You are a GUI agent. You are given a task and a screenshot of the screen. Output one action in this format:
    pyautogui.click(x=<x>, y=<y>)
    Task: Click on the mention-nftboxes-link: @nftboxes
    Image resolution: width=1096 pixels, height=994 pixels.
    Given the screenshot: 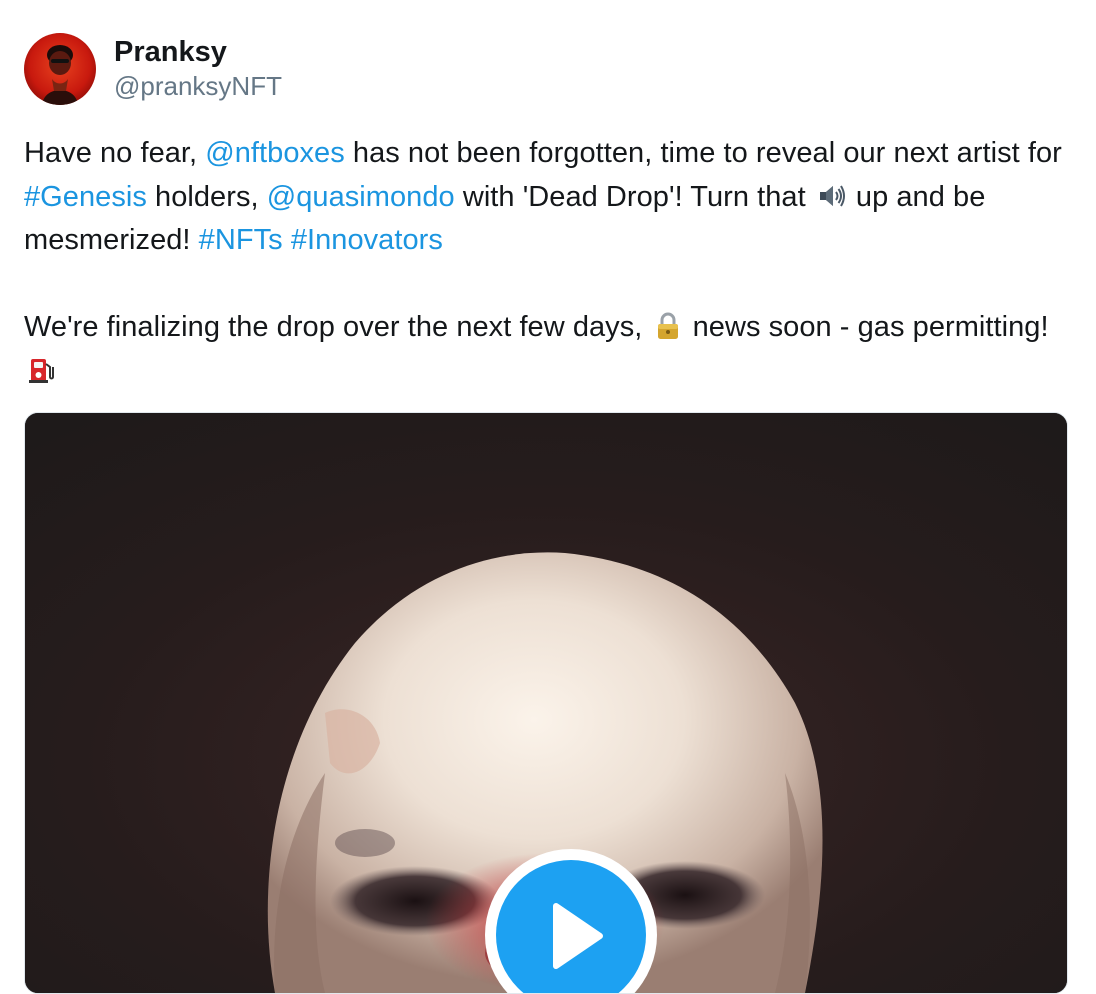 What is the action you would take?
    pyautogui.click(x=275, y=153)
    